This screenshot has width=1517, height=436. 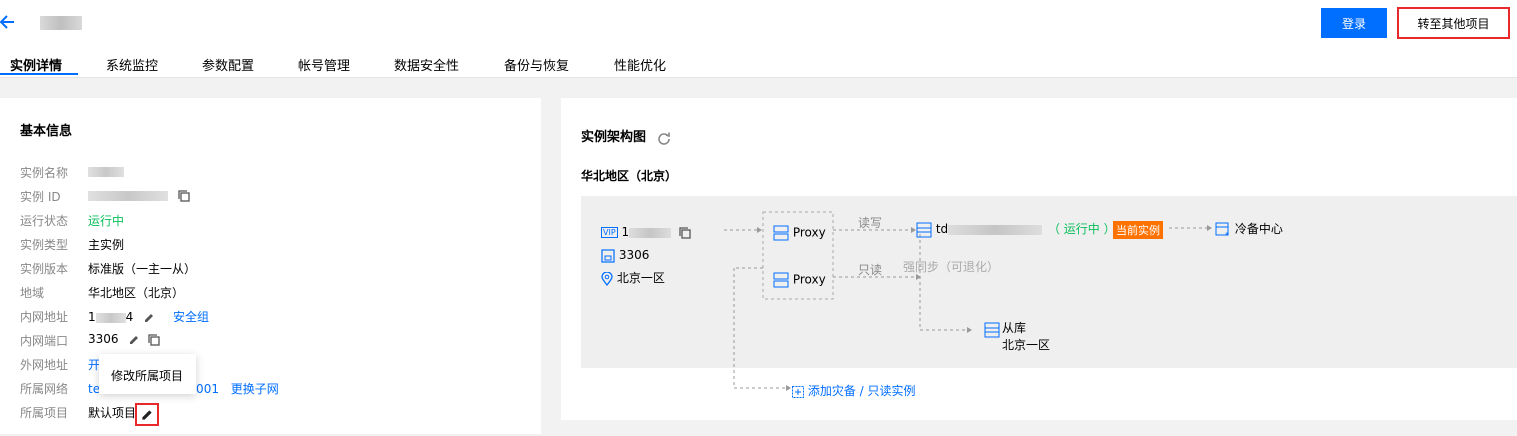 I want to click on value-project: 默认项目, so click(x=112, y=413).